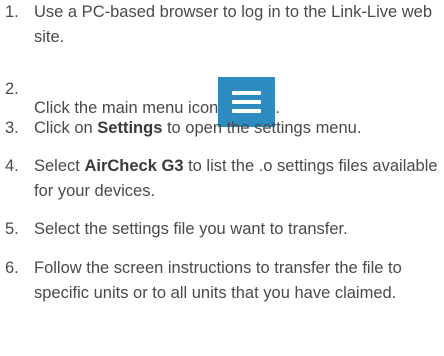 This screenshot has width=444, height=356. What do you see at coordinates (59, 166) in the screenshot?
I see `step-text-content: Select` at bounding box center [59, 166].